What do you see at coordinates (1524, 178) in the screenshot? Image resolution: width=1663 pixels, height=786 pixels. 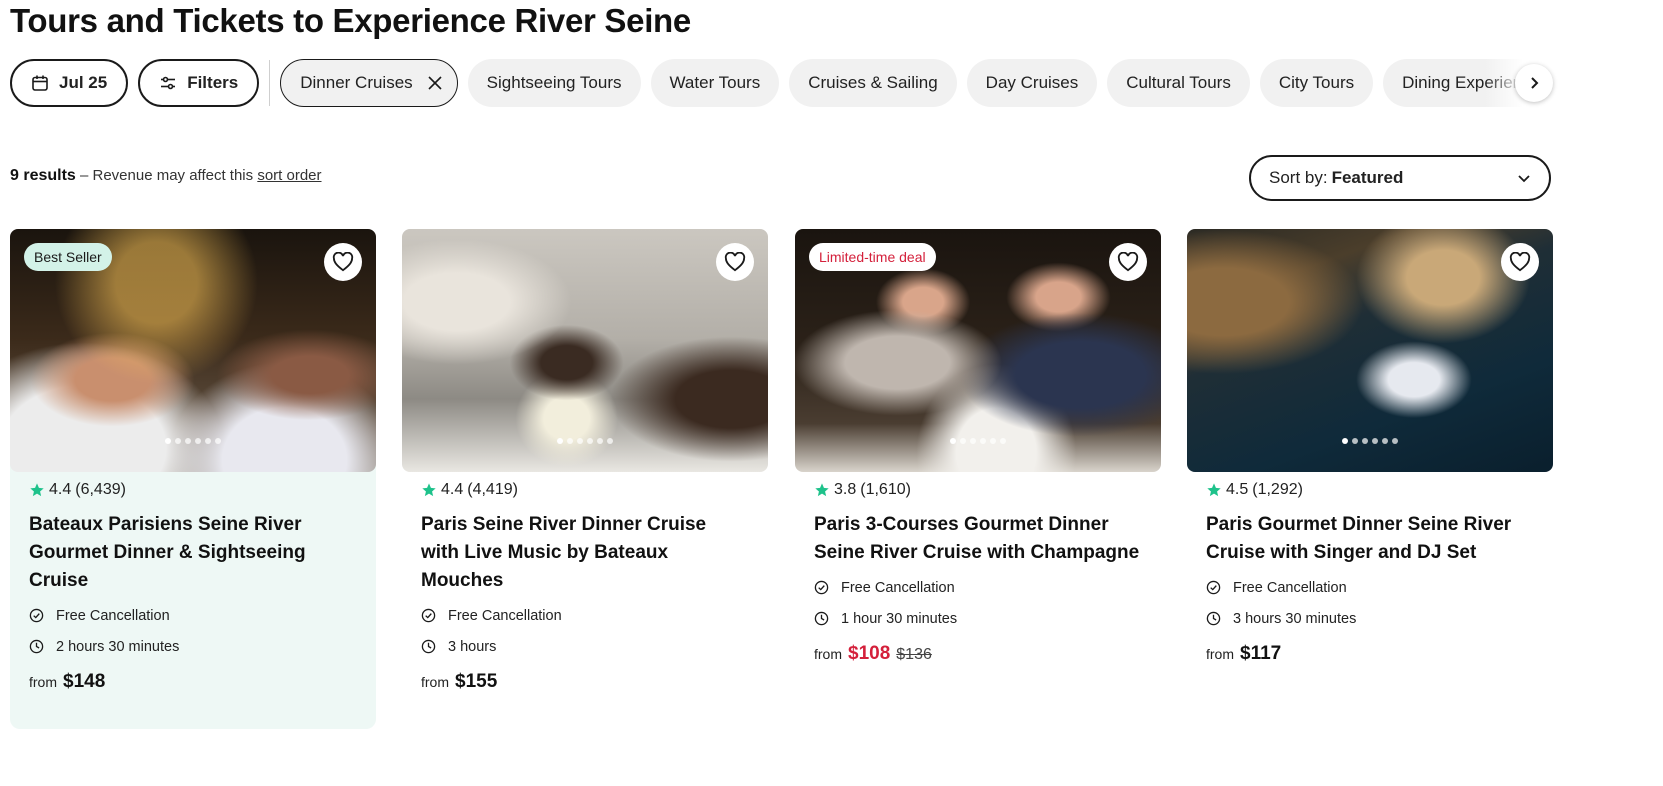 I see `chevron-down-icon` at bounding box center [1524, 178].